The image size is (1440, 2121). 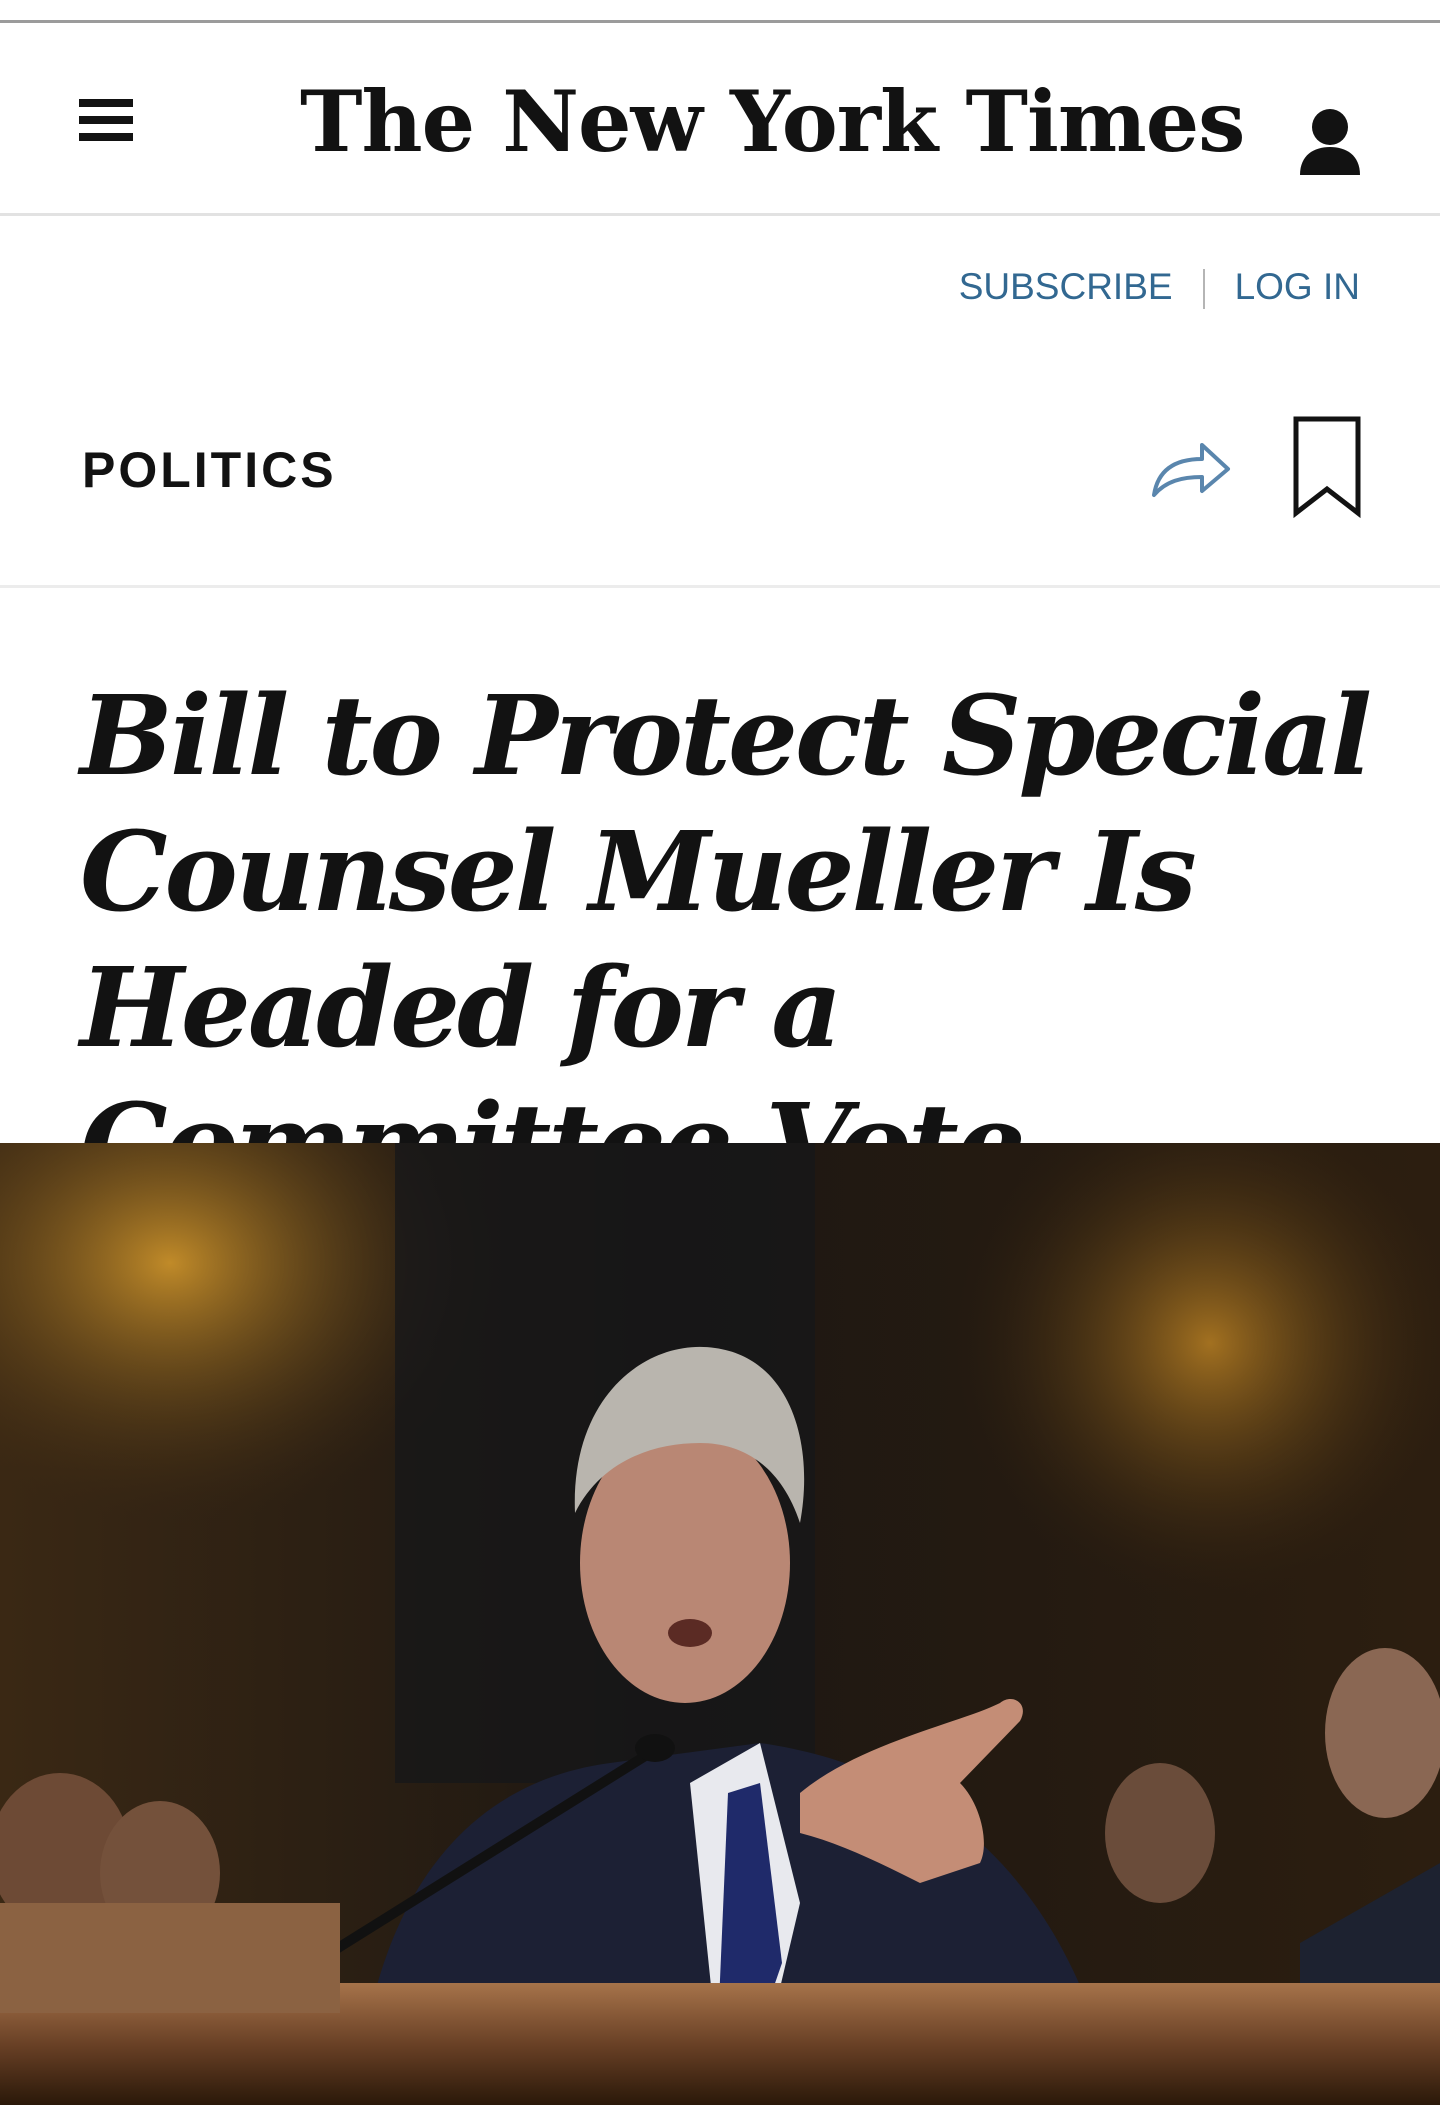 What do you see at coordinates (106, 103) in the screenshot?
I see `hamburger-menu-icon` at bounding box center [106, 103].